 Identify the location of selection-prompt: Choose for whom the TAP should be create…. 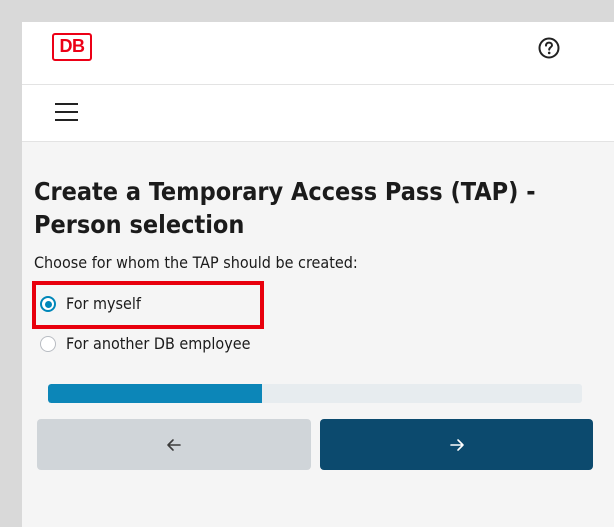
(196, 262).